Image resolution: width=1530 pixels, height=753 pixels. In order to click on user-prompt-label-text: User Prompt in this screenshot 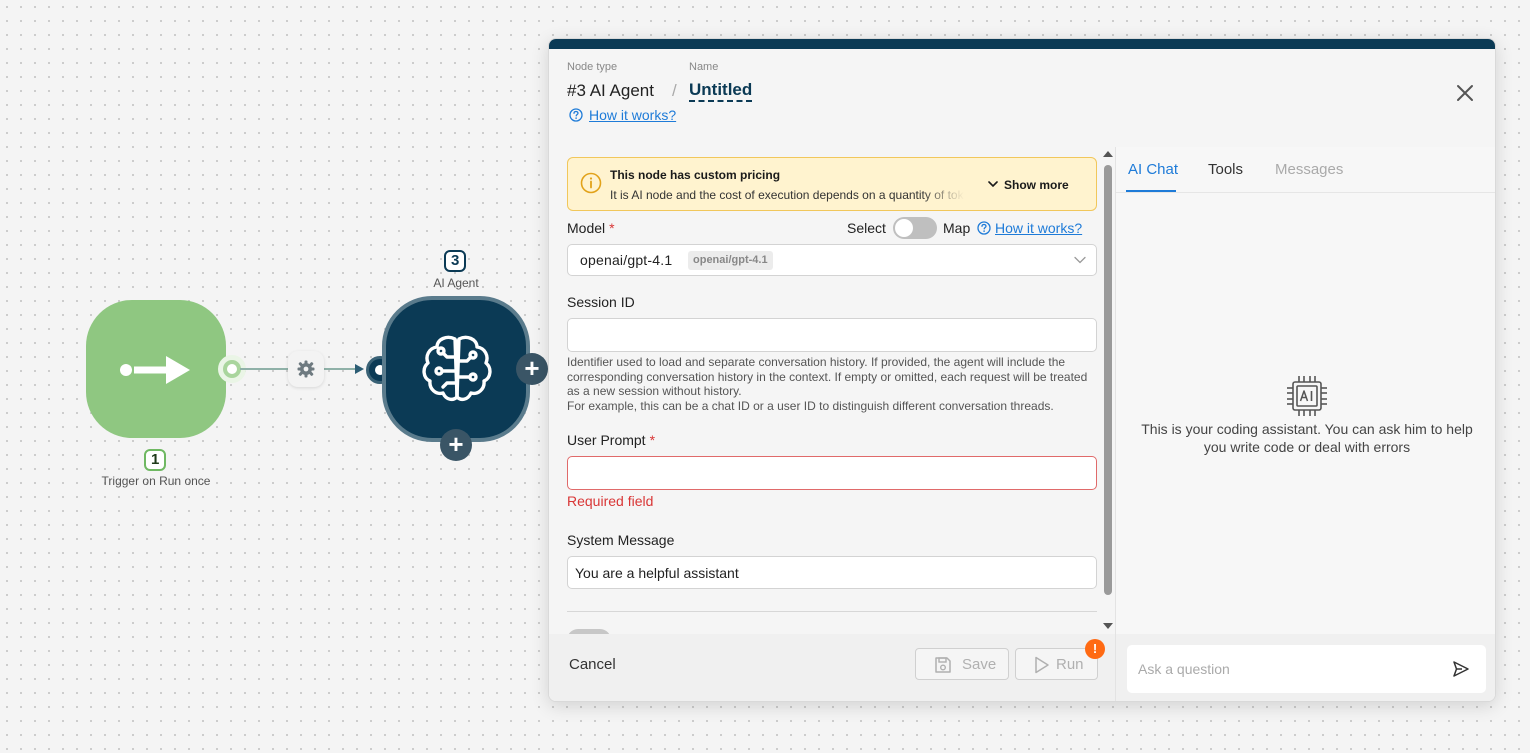, I will do `click(606, 440)`.